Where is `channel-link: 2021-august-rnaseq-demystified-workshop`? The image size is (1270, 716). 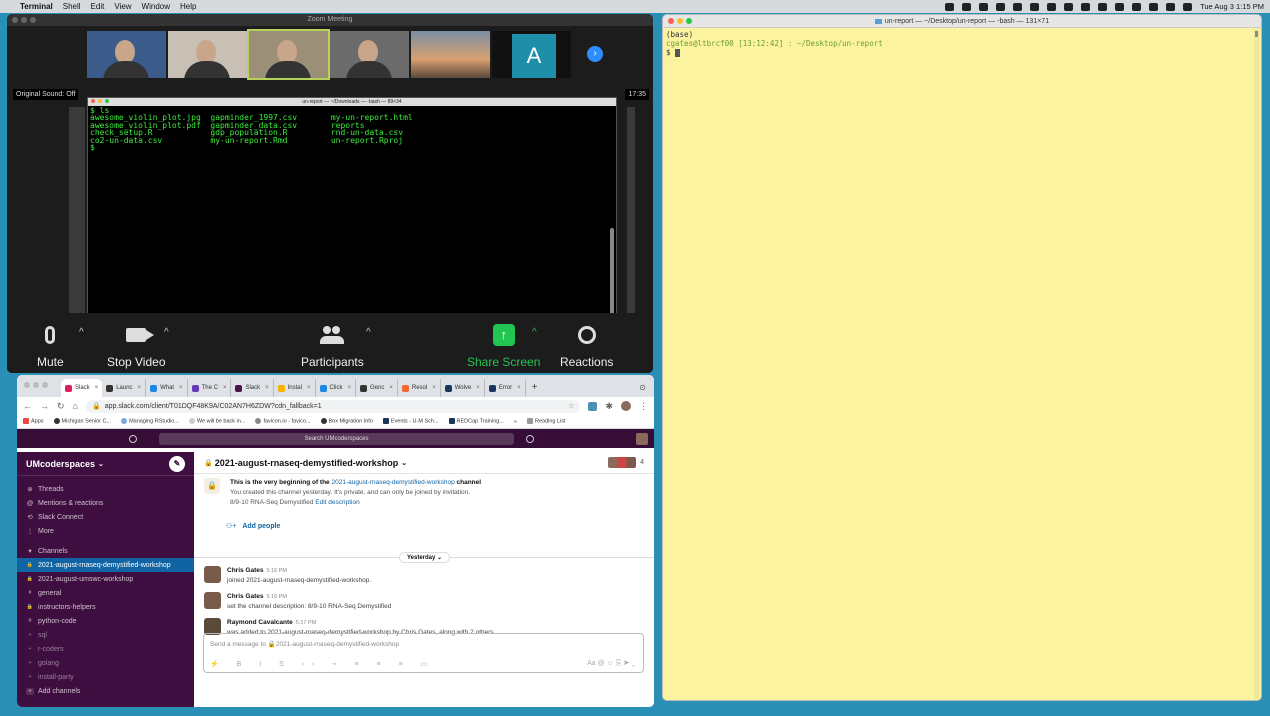
channel-link: 2021-august-rnaseq-demystified-workshop is located at coordinates (393, 482).